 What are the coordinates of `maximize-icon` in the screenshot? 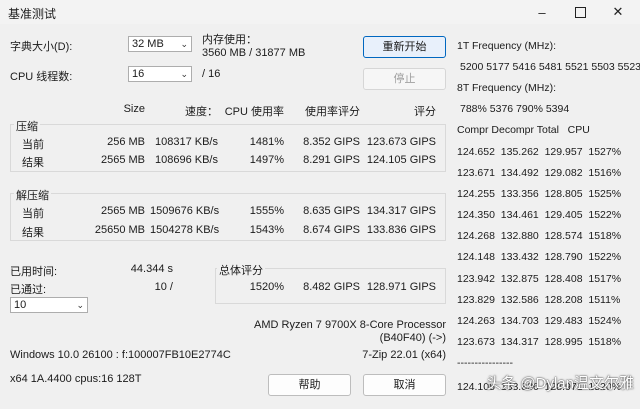 It's located at (580, 12).